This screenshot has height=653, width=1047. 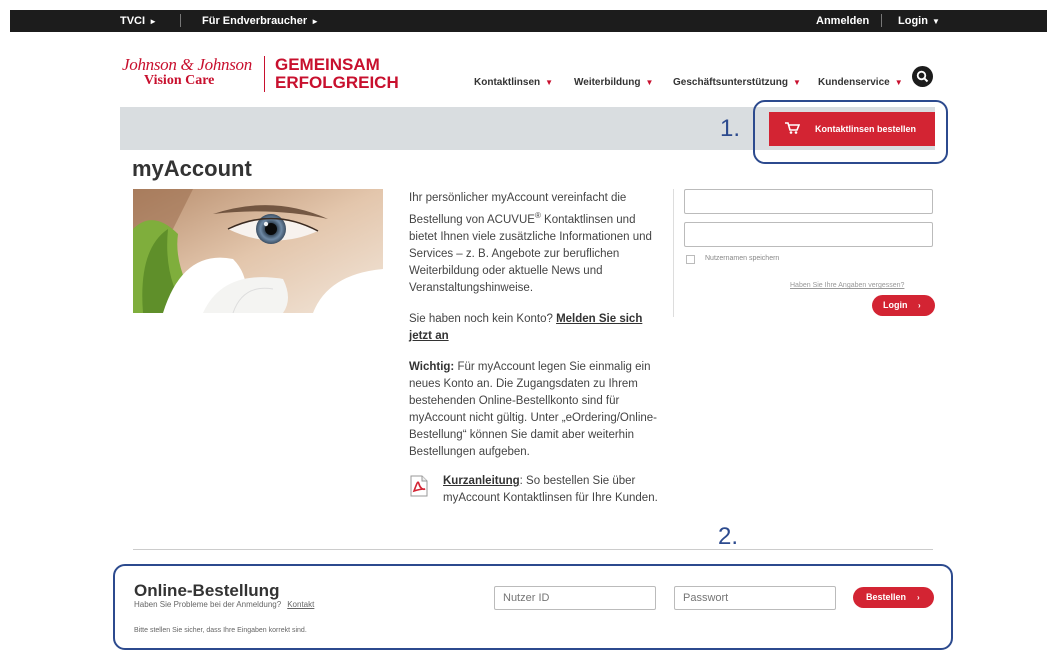 I want to click on search-icon, so click(x=922, y=76).